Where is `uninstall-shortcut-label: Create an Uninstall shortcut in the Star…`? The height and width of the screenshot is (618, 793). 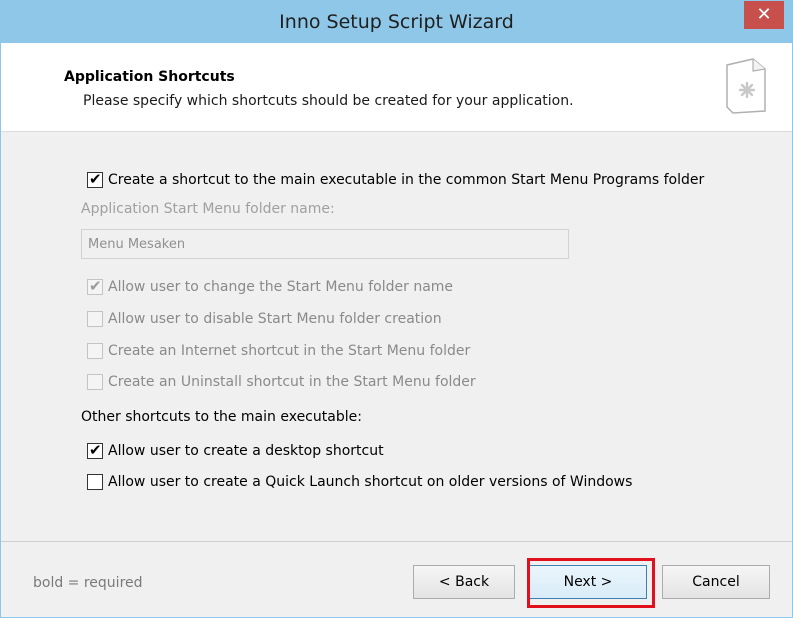
uninstall-shortcut-label: Create an Uninstall shortcut in the Star… is located at coordinates (292, 382).